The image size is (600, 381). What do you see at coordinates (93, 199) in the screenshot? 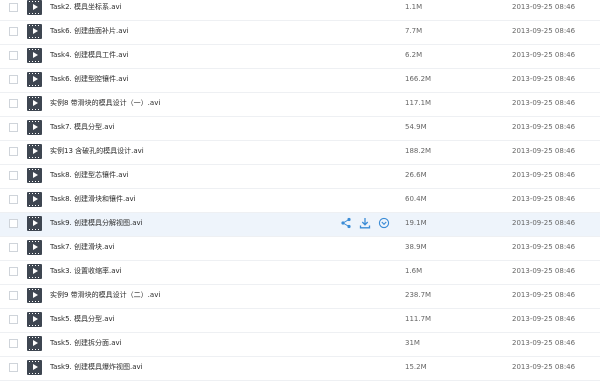
I see `file-name: Task8. 创建滑块和镶件.avi` at bounding box center [93, 199].